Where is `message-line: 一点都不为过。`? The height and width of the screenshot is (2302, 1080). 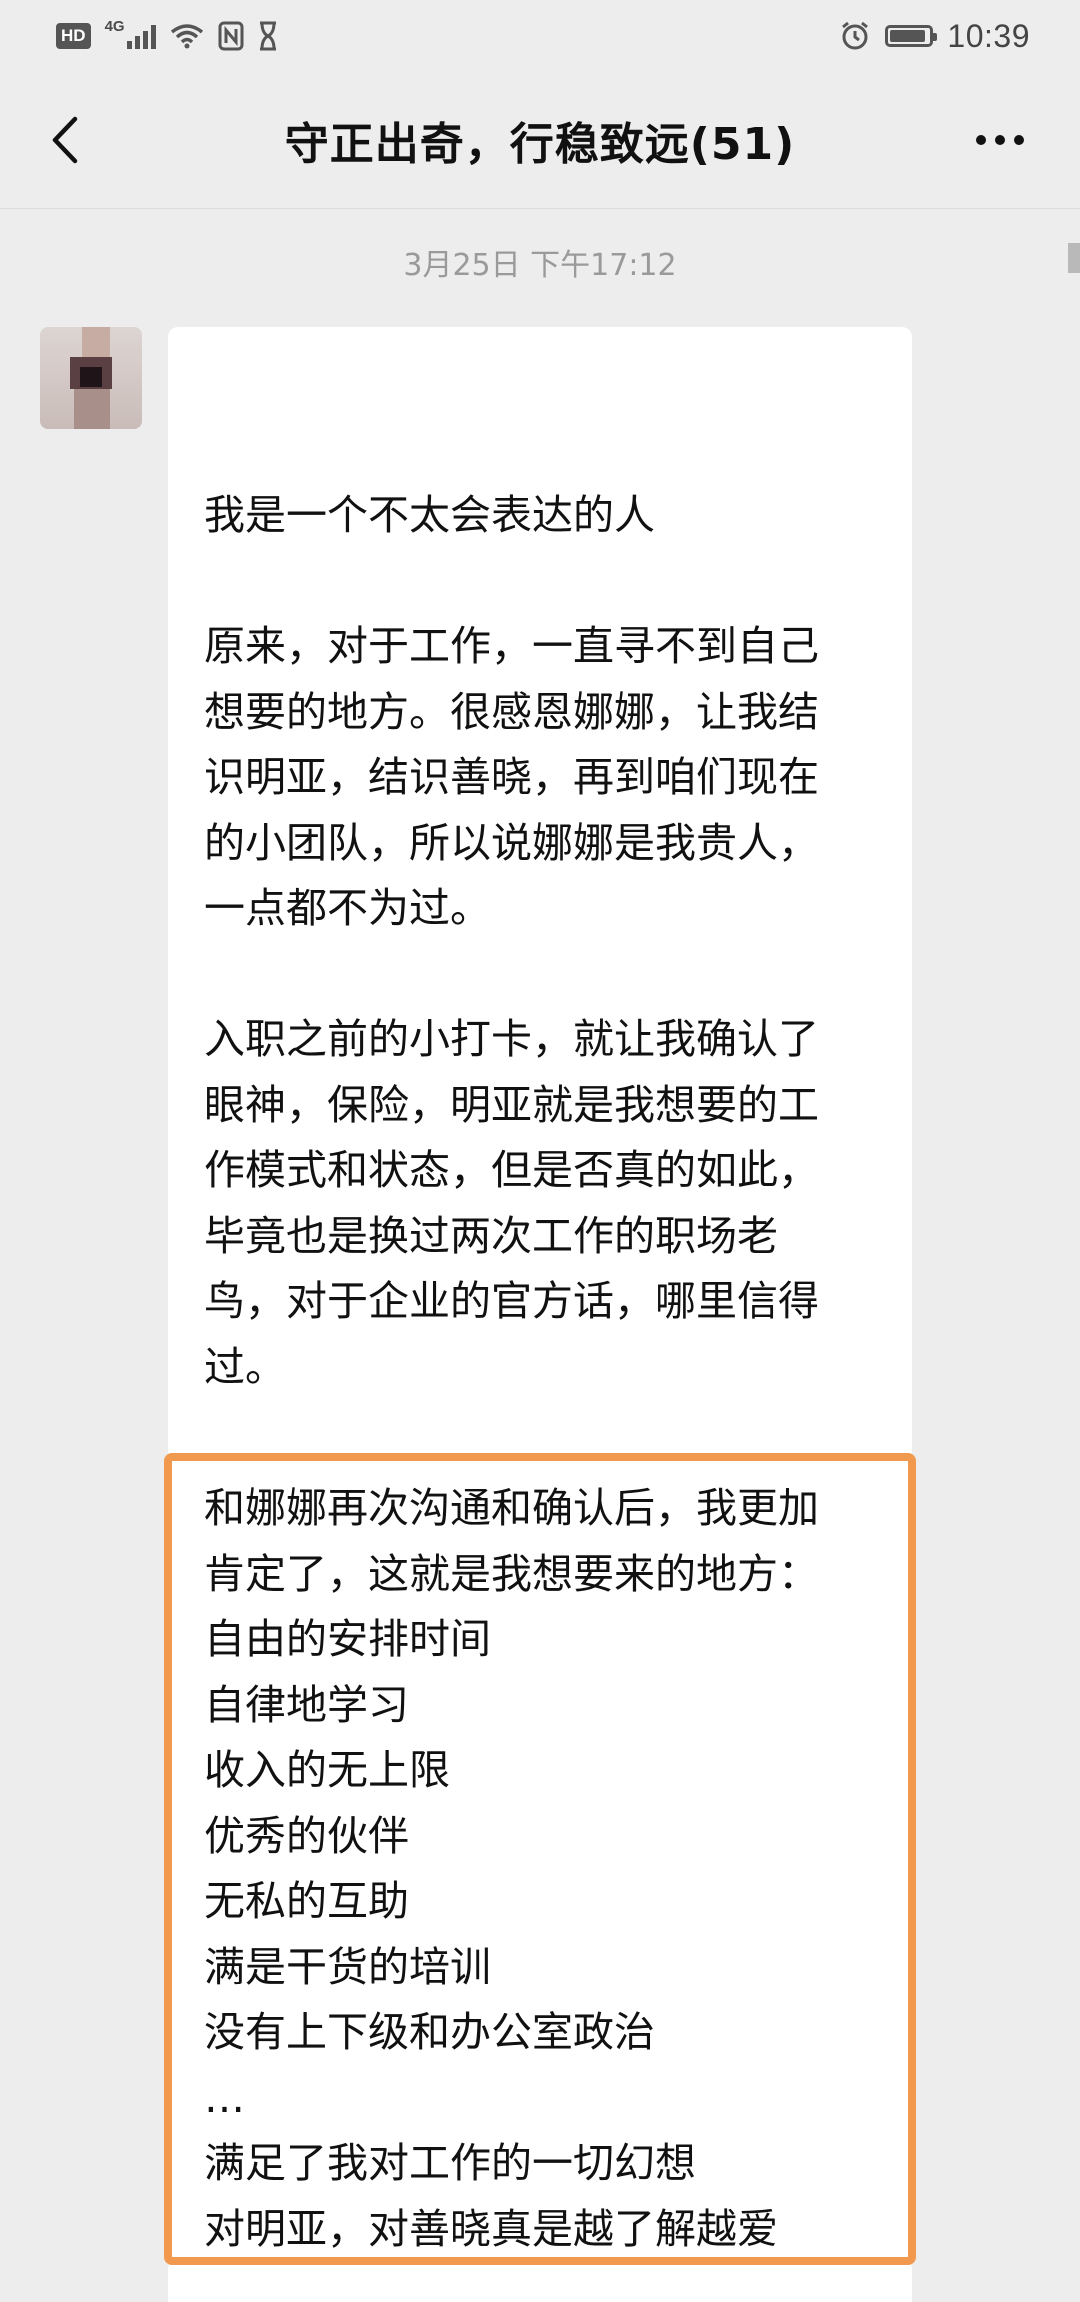 message-line: 一点都不为过。 is located at coordinates (347, 908).